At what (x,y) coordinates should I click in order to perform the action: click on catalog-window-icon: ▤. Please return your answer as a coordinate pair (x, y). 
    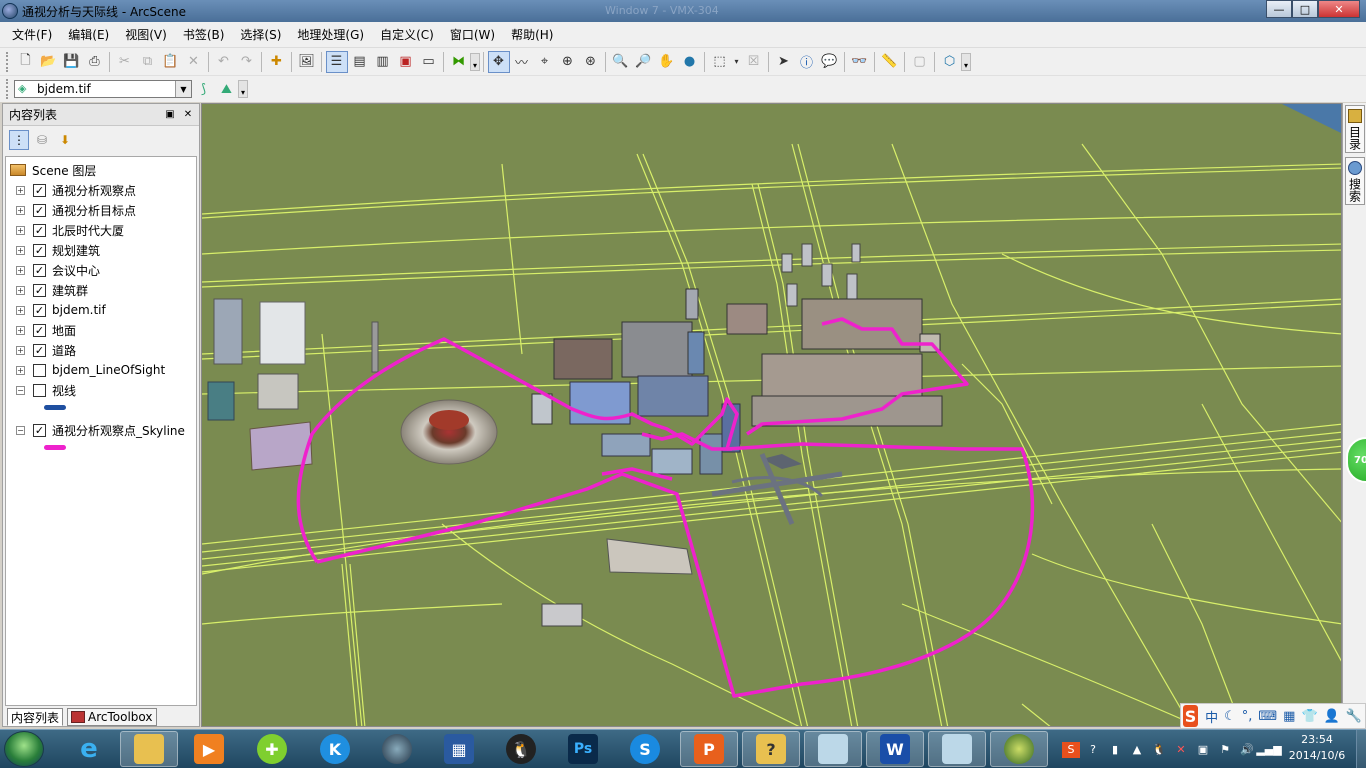
    Looking at the image, I should click on (360, 62).